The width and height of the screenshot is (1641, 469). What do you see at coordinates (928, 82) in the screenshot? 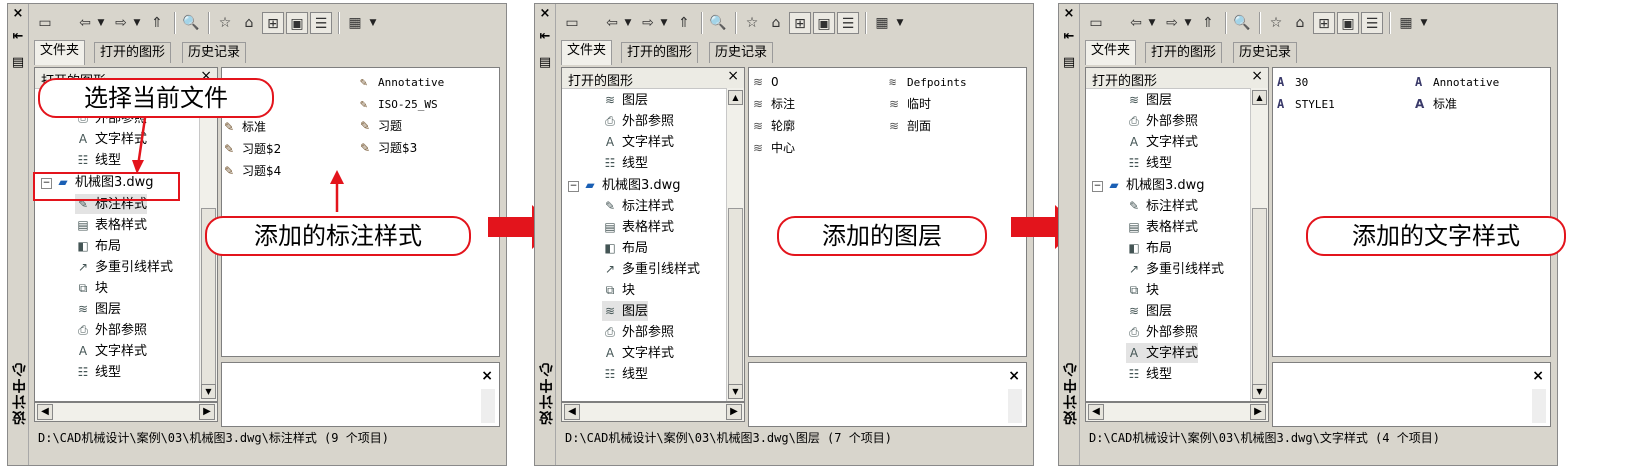
I see `content-item: ≋ Defpoints` at bounding box center [928, 82].